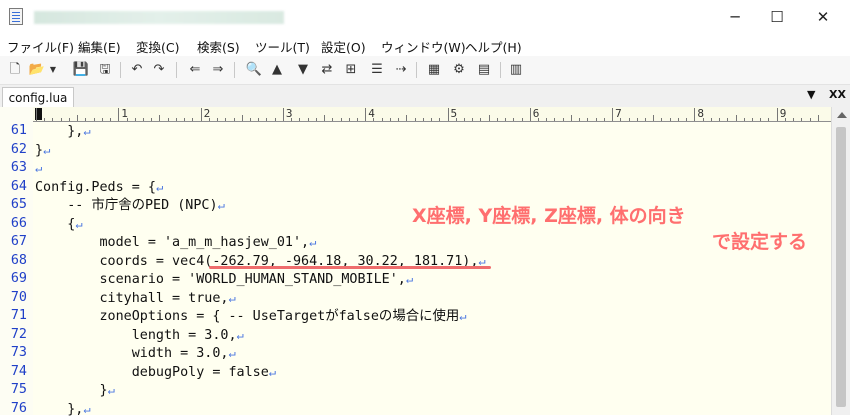 The width and height of the screenshot is (850, 419). I want to click on redo-icon: ↷, so click(159, 70).